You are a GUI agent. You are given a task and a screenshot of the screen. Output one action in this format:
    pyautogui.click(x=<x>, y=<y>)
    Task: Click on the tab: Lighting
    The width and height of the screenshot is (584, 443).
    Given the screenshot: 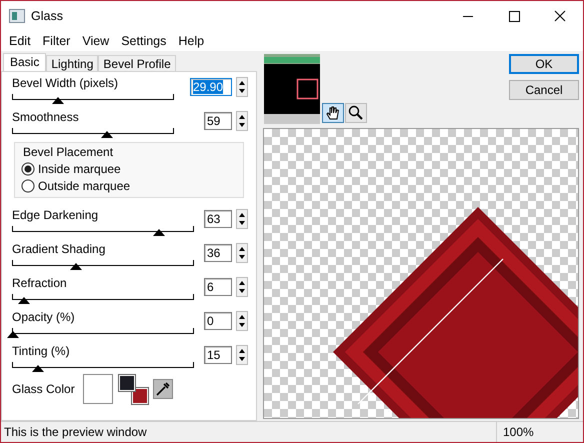 What is the action you would take?
    pyautogui.click(x=72, y=63)
    